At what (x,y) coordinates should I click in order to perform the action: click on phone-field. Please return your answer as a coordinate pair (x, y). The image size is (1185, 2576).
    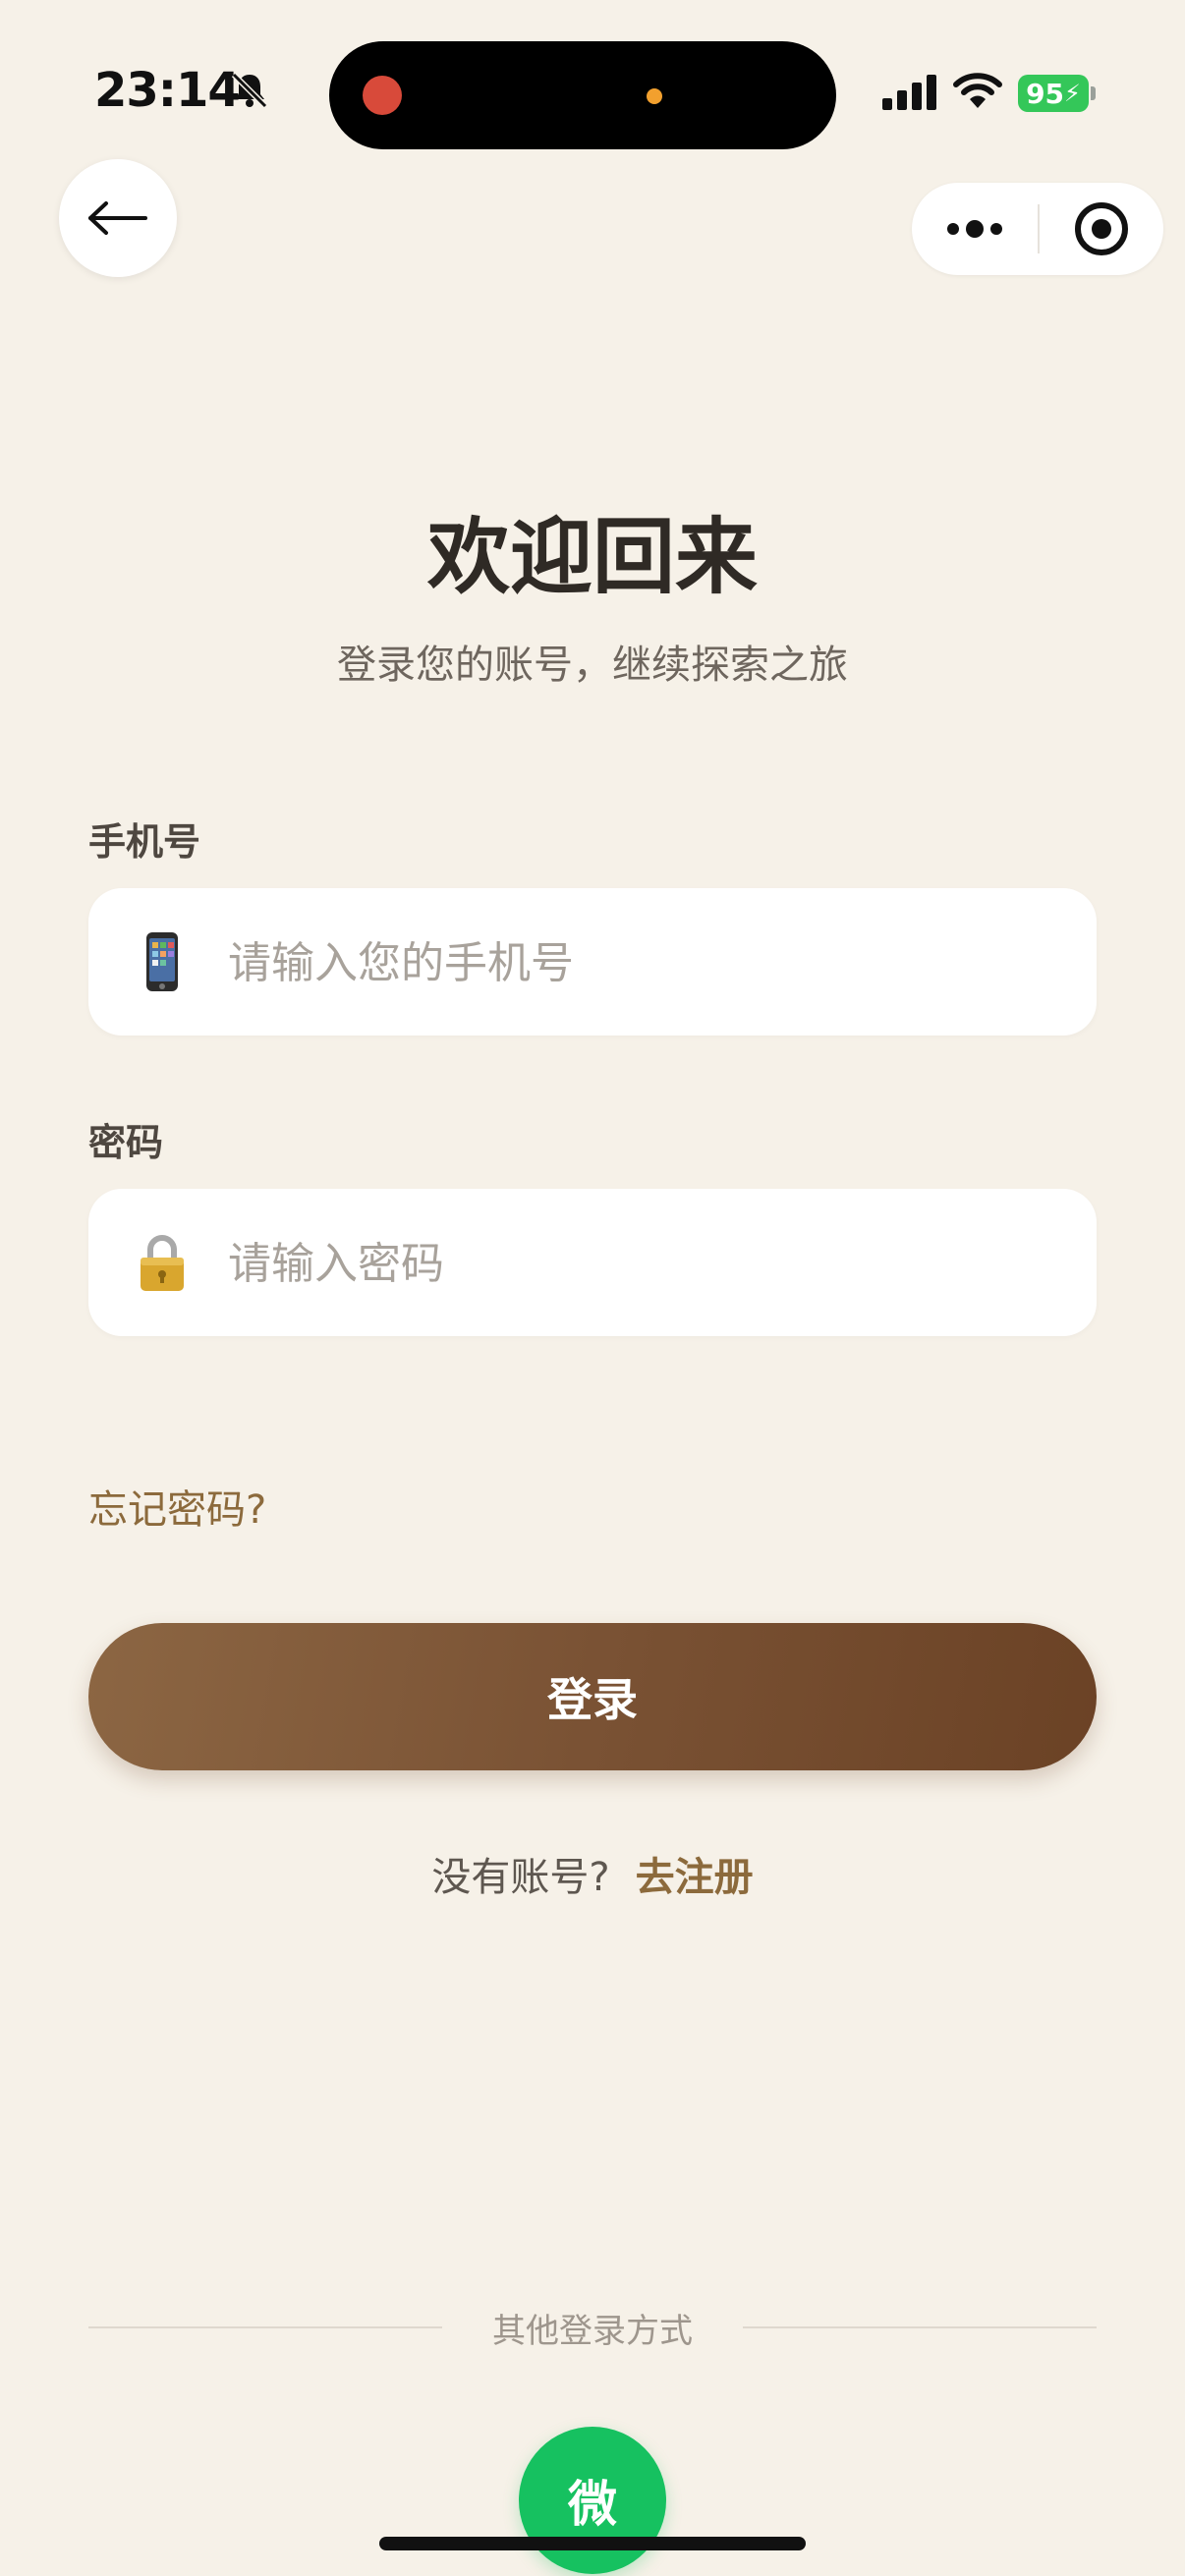
    Looking at the image, I should click on (592, 962).